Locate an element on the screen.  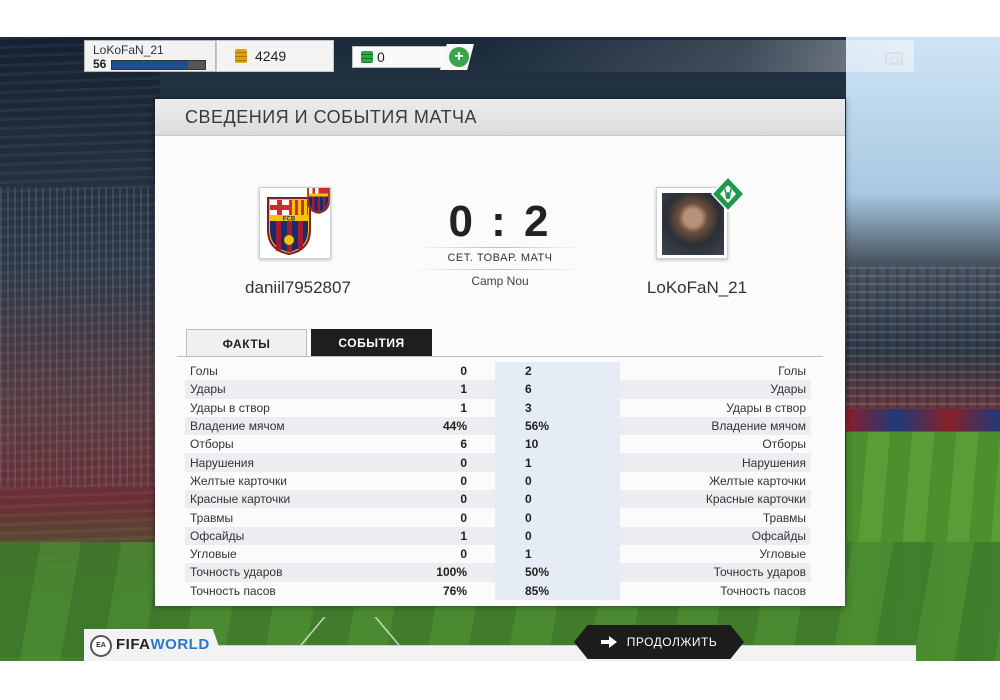
logo-fifa: FIFA is located at coordinates (133, 644).